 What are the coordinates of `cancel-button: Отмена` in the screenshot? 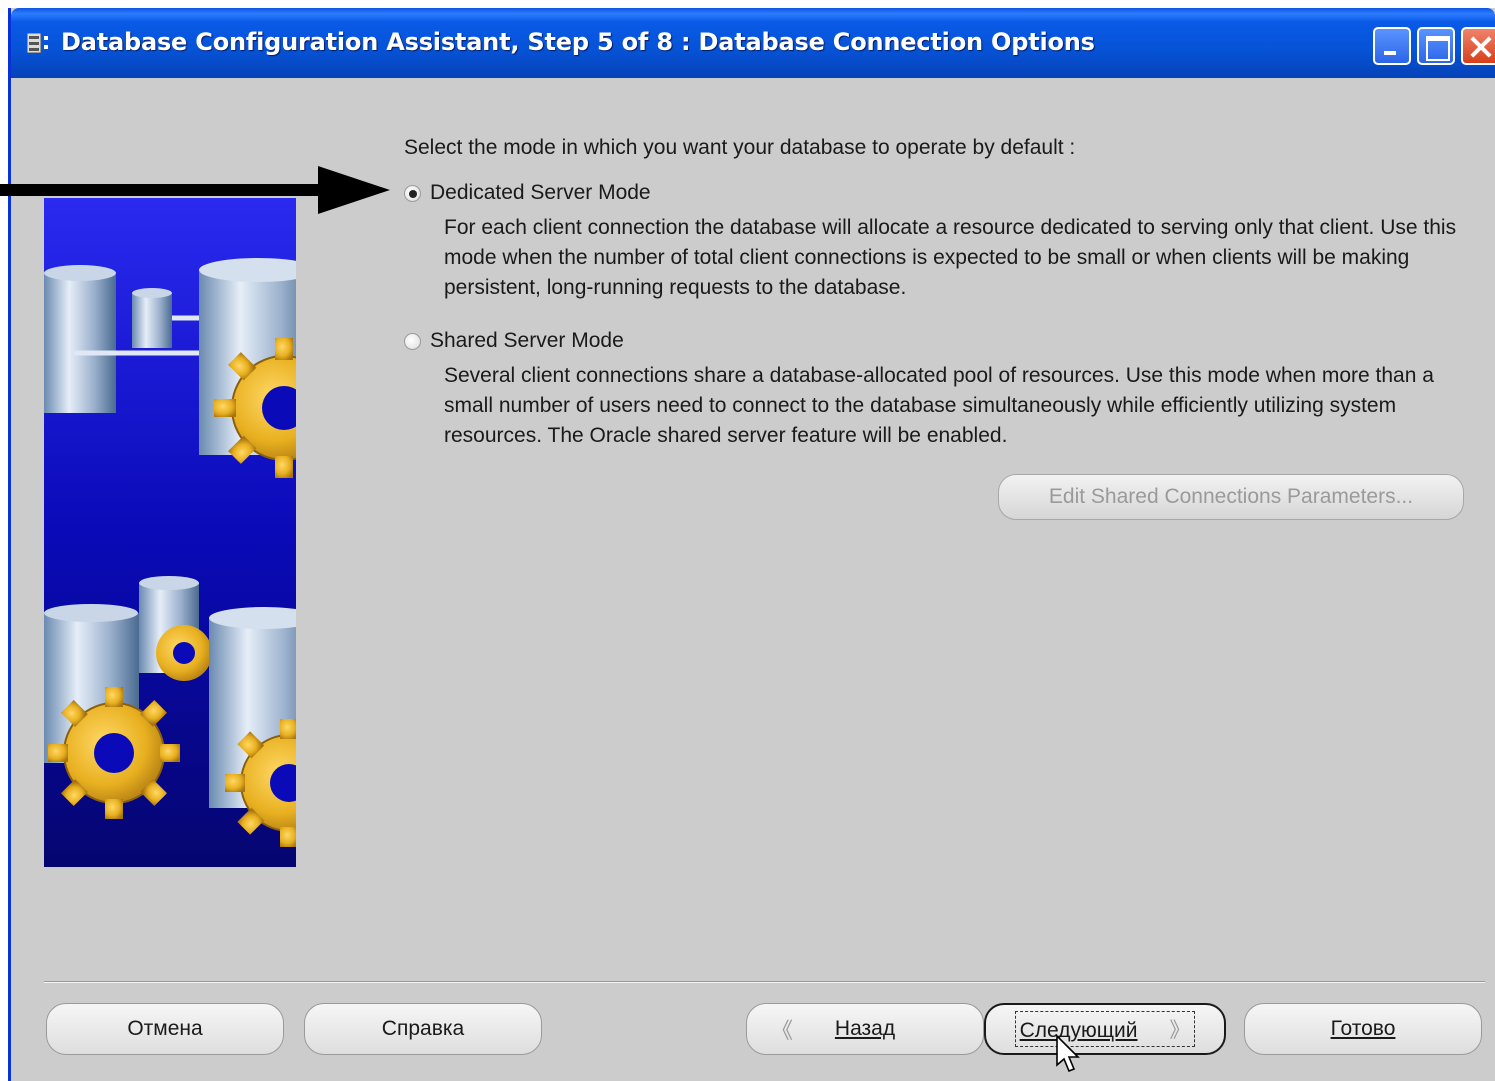 It's located at (165, 1029).